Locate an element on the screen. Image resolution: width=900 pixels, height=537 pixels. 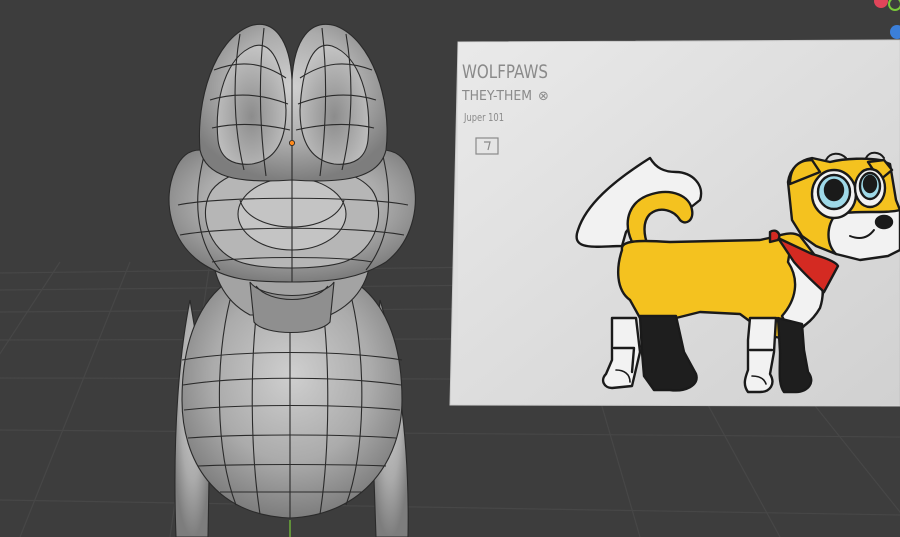
mesh-eyes is located at coordinates (293, 102).